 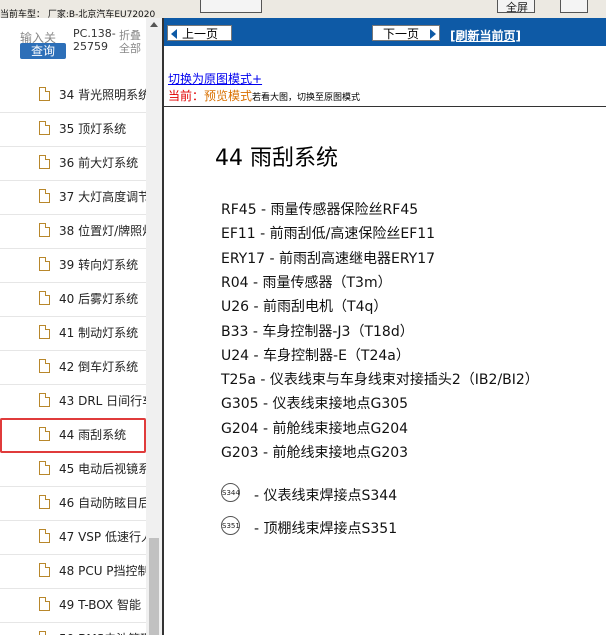 I want to click on tree-item-label: 40 后雾灯系统, so click(x=99, y=299).